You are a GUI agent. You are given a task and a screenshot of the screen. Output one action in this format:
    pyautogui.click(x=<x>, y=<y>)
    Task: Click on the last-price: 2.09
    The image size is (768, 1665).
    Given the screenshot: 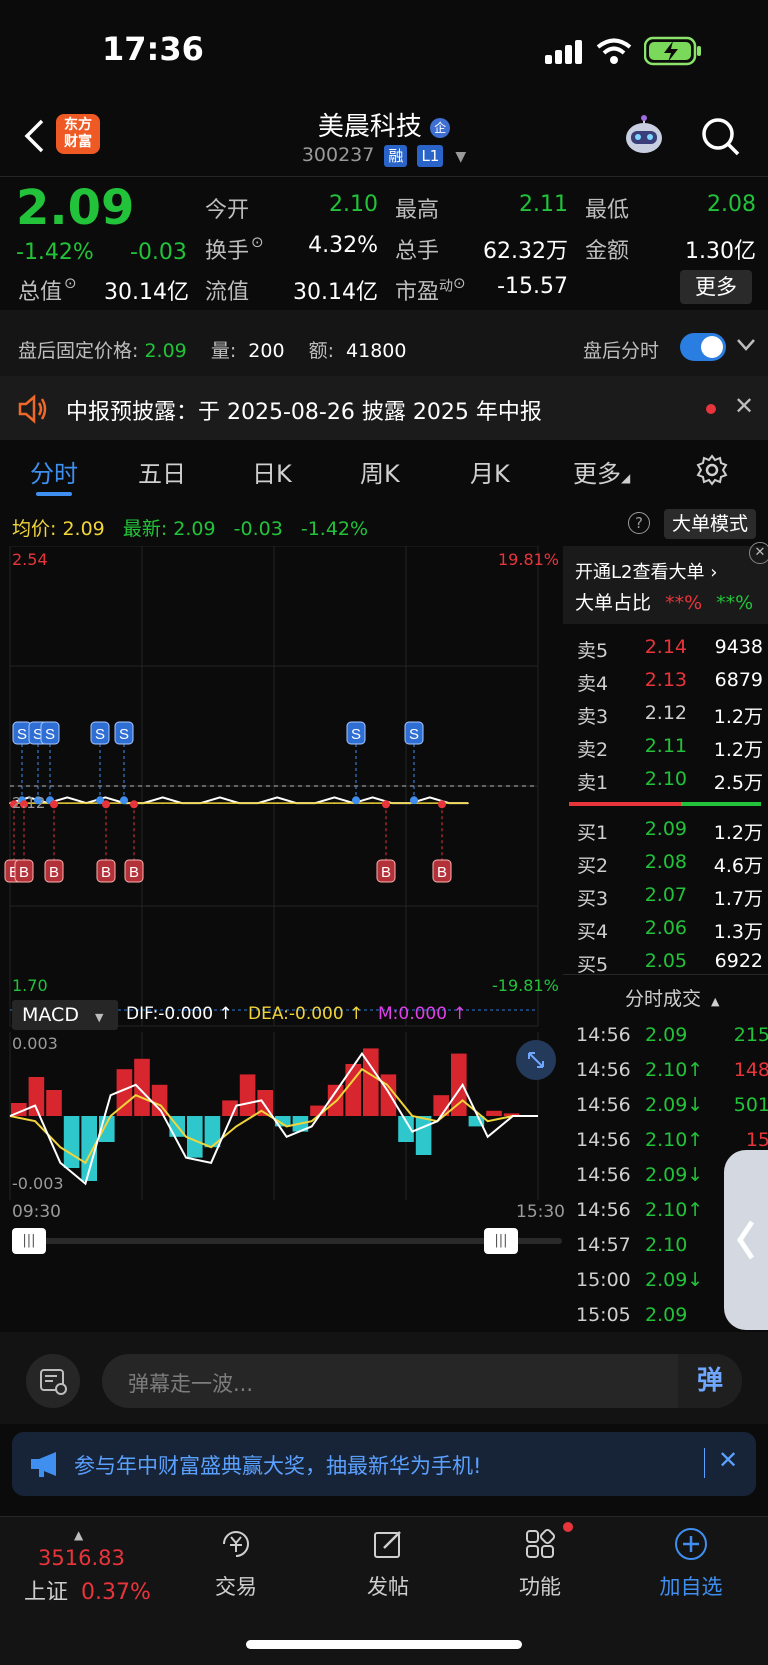 What is the action you would take?
    pyautogui.click(x=75, y=208)
    